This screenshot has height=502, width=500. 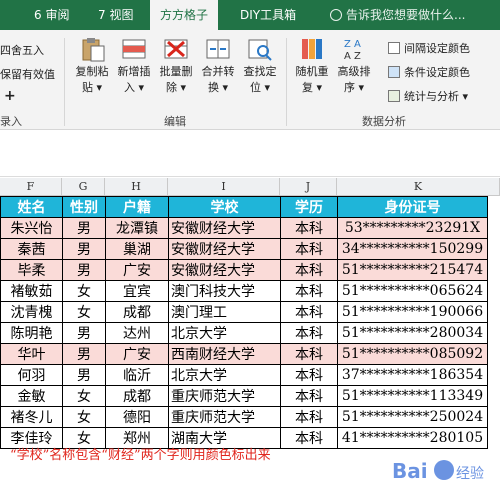 What do you see at coordinates (31, 291) in the screenshot?
I see `cell-name: 褚敏茹` at bounding box center [31, 291].